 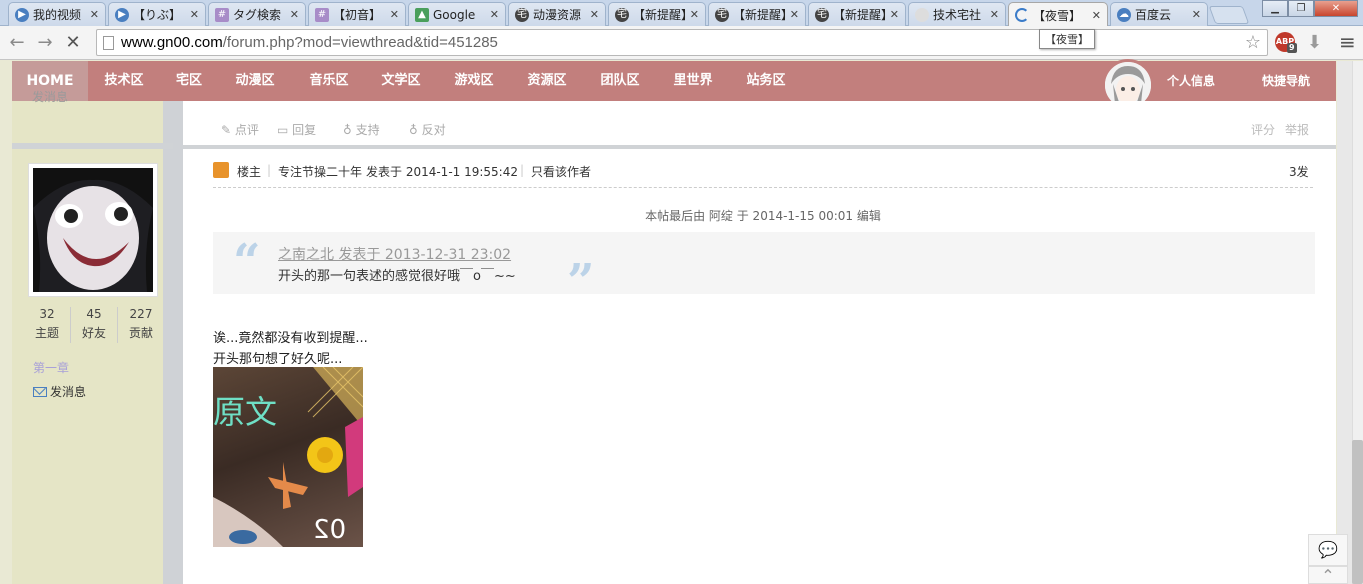 What do you see at coordinates (547, 81) in the screenshot?
I see `nav-item: 资源区` at bounding box center [547, 81].